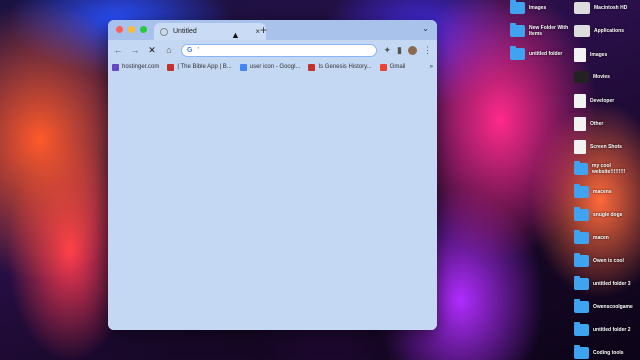  Describe the element at coordinates (263, 30) in the screenshot. I see `new-tab-button: +` at that location.